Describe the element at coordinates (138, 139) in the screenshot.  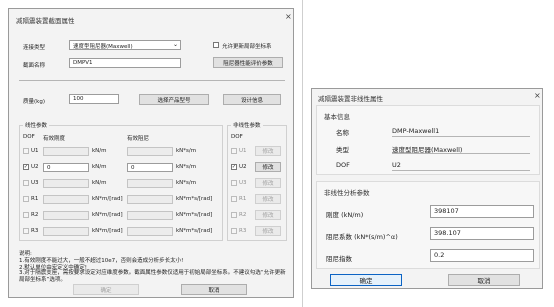
I see `eff-damping-header: 有效阻尼` at that location.